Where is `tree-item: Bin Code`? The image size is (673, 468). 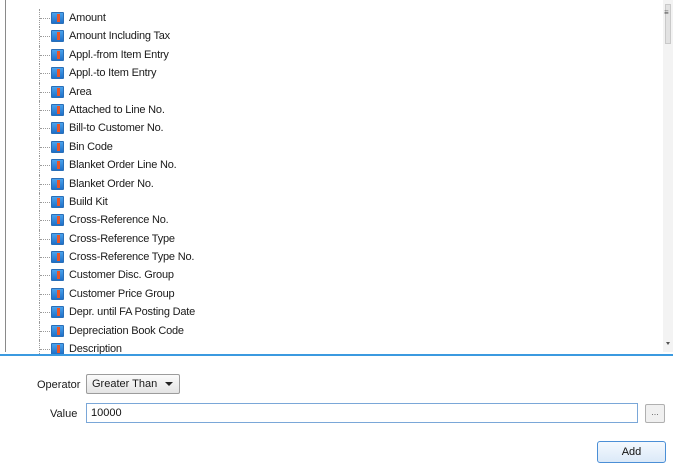
tree-item: Bin Code is located at coordinates (330, 147).